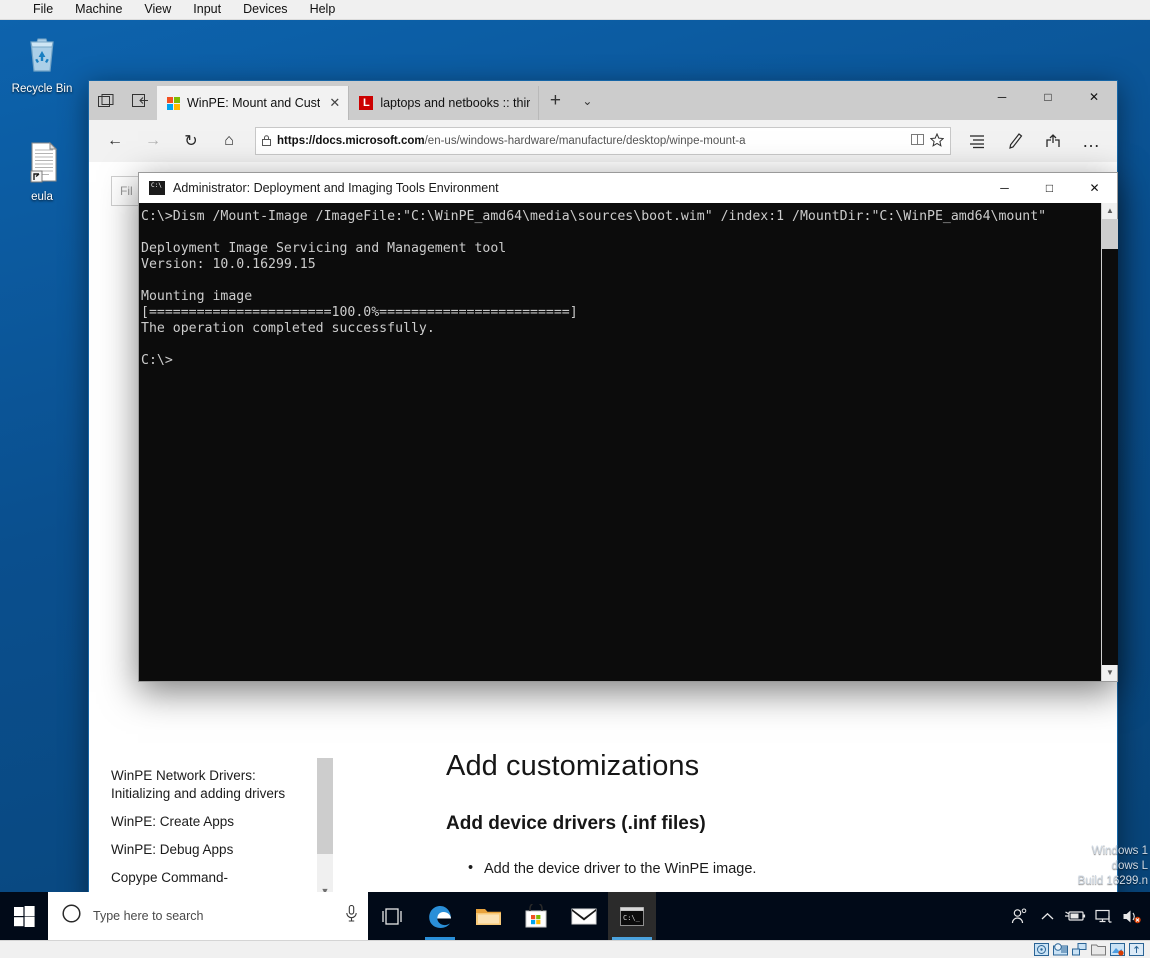 Image resolution: width=1150 pixels, height=958 pixels. What do you see at coordinates (1098, 950) in the screenshot?
I see `shared-folder-icon` at bounding box center [1098, 950].